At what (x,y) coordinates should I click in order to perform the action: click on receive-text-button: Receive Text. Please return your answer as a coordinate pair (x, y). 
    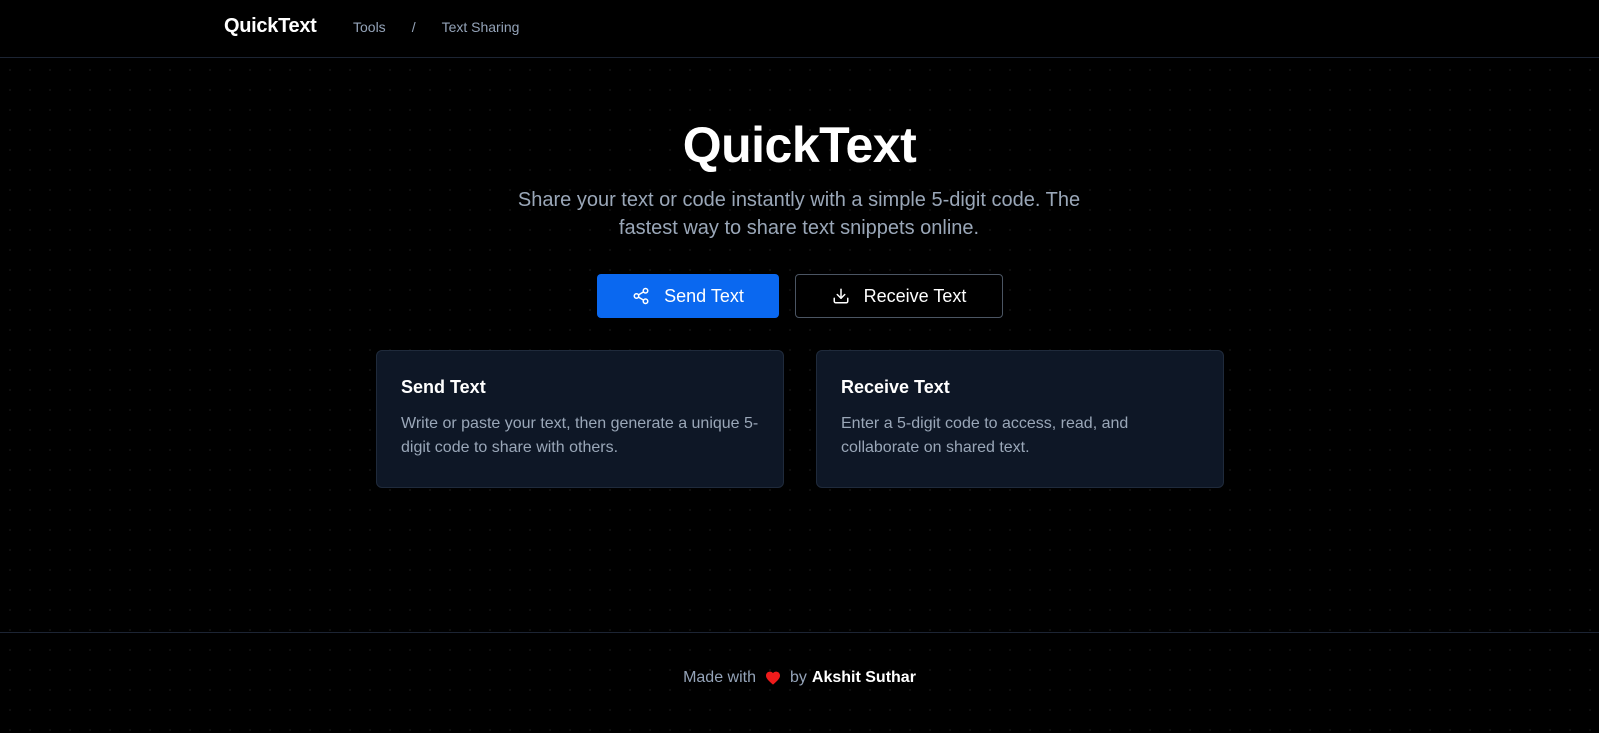
    Looking at the image, I should click on (899, 296).